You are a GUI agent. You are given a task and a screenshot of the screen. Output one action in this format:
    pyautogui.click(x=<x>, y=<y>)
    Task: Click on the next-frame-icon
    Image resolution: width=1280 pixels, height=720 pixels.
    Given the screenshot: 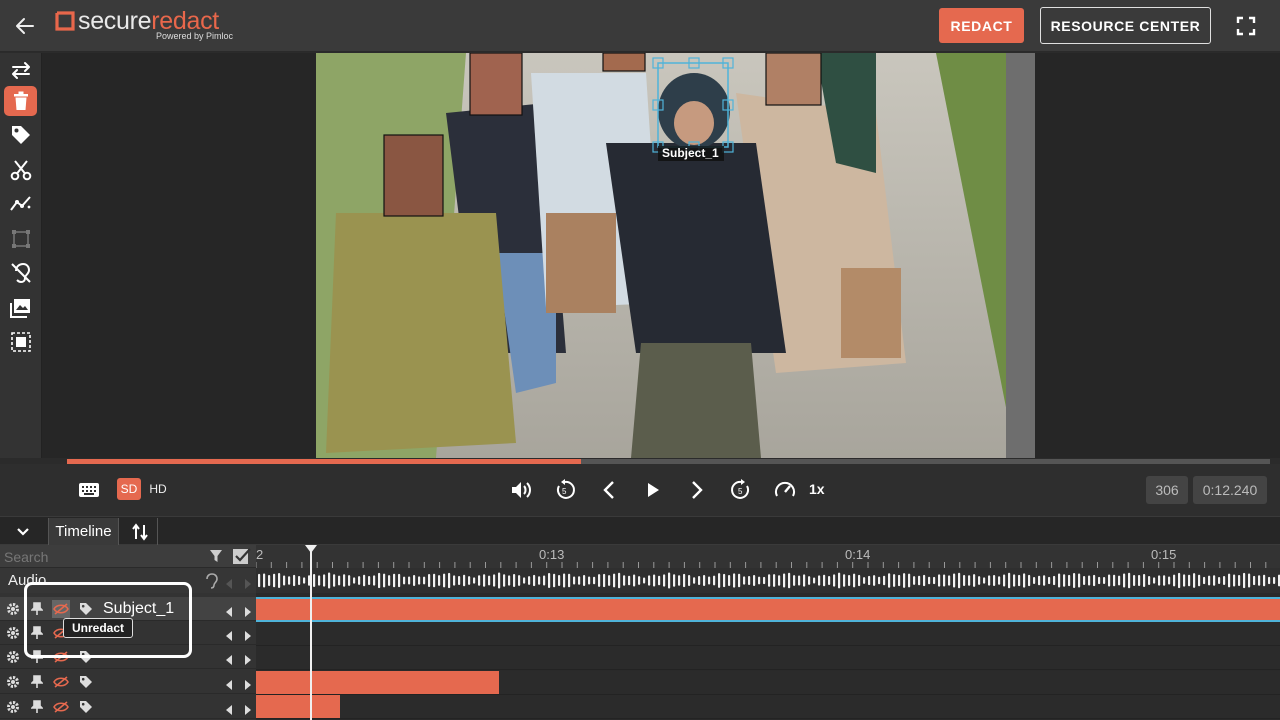 What is the action you would take?
    pyautogui.click(x=697, y=490)
    